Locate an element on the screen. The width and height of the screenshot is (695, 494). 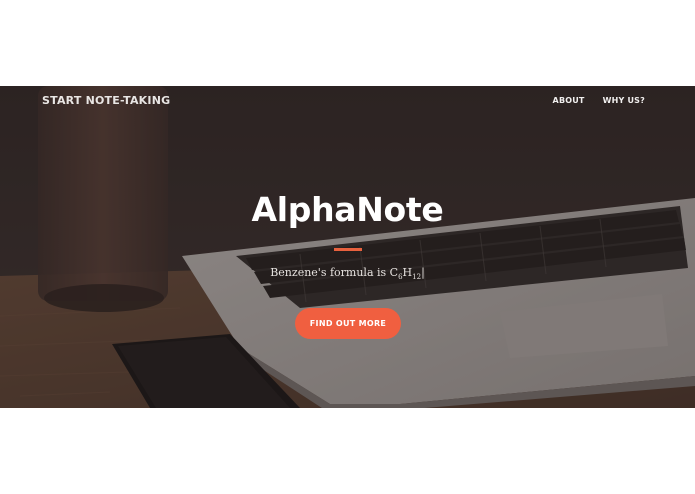
hero-title: AlphaNote is located at coordinates (347, 209).